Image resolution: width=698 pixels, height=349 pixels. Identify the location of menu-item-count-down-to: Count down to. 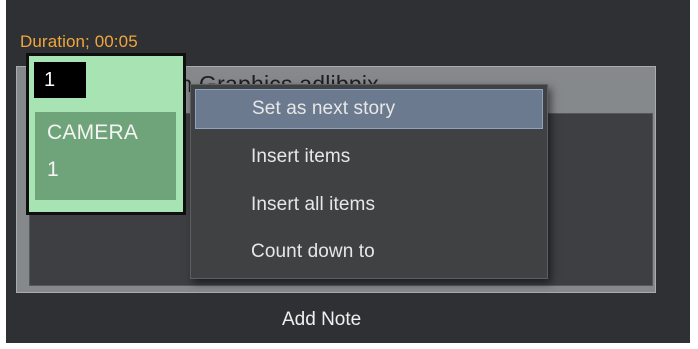
(369, 252).